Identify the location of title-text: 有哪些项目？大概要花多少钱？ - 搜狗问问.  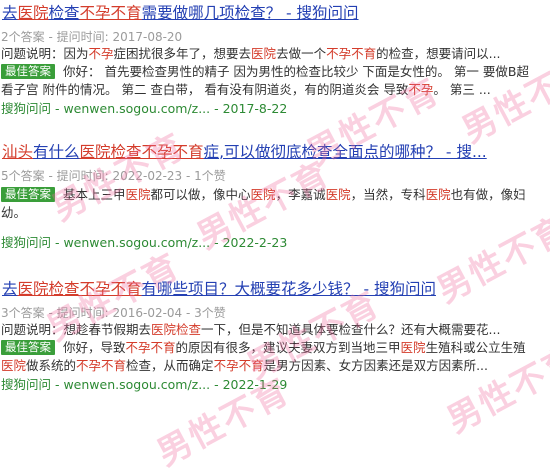
(288, 289).